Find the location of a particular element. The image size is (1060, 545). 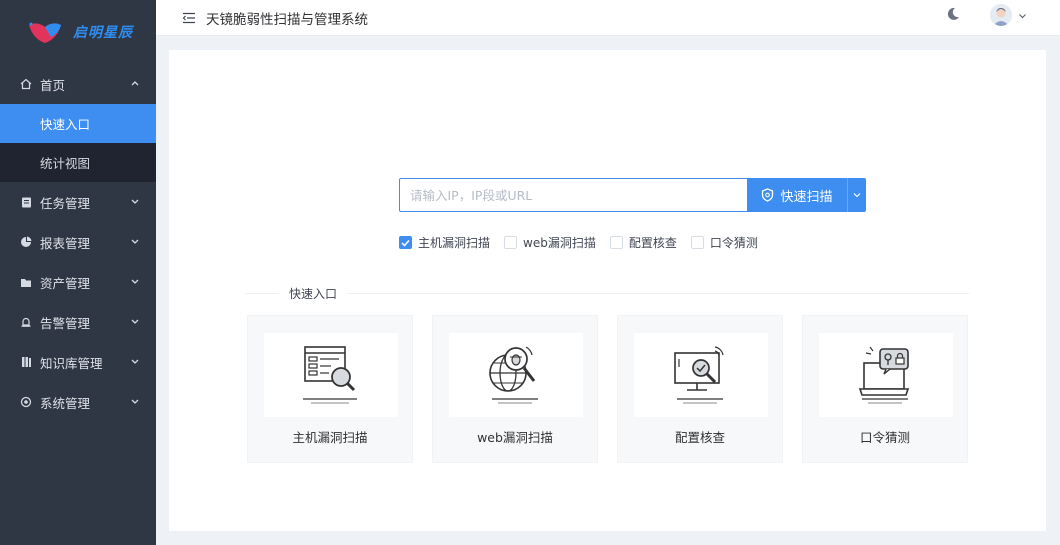

sidebar-item-alerts: 告警管理 is located at coordinates (78, 322).